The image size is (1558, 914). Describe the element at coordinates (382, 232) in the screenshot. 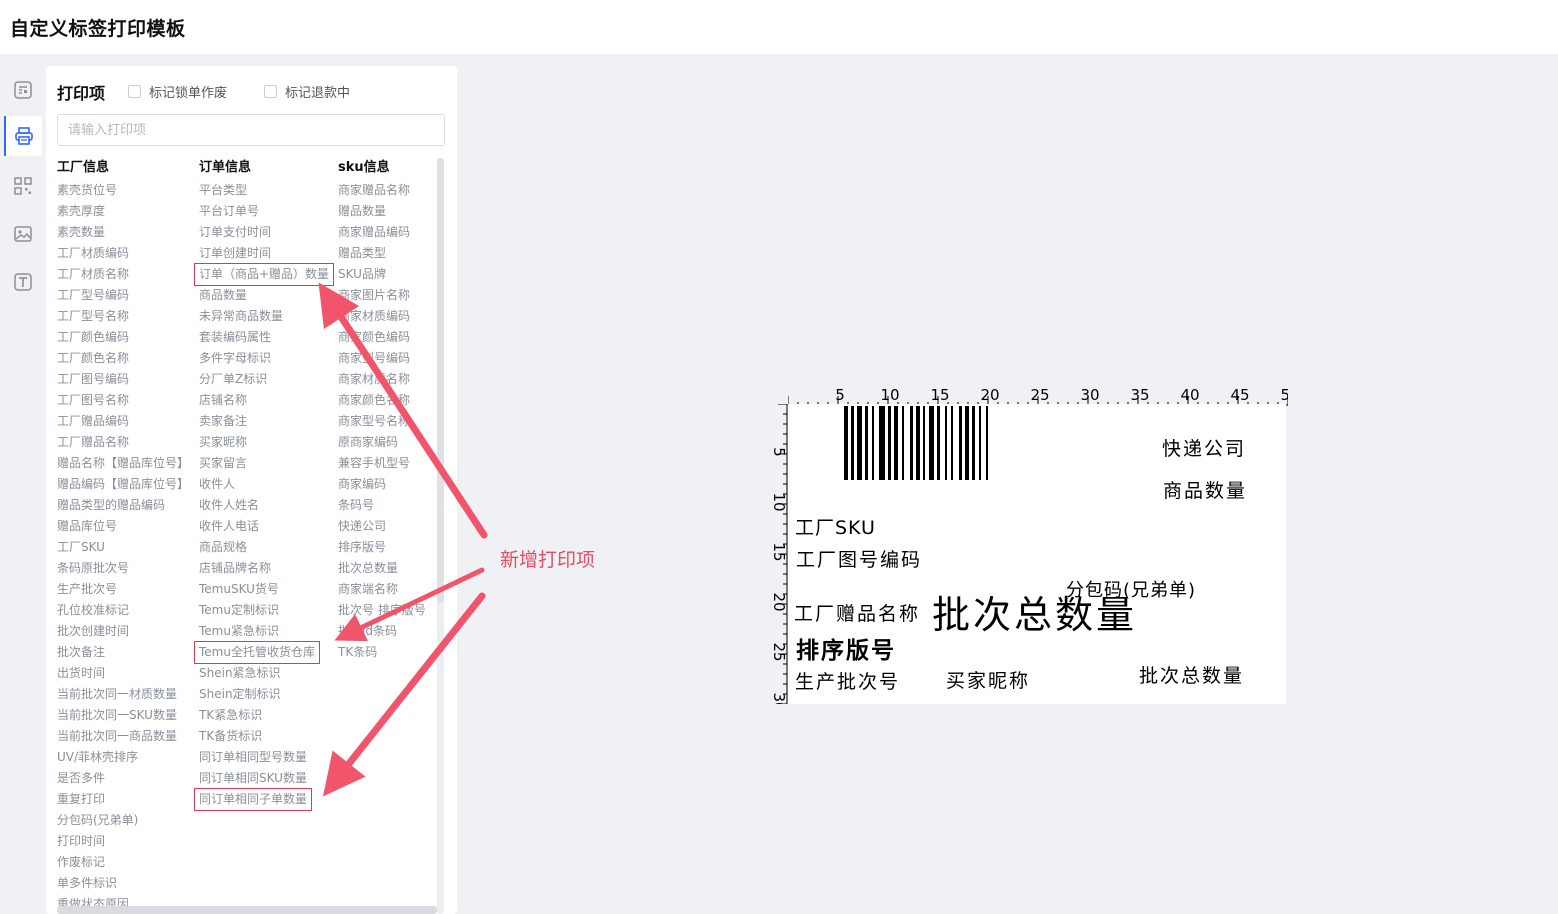

I see `print-item: 商家赠品编码` at that location.